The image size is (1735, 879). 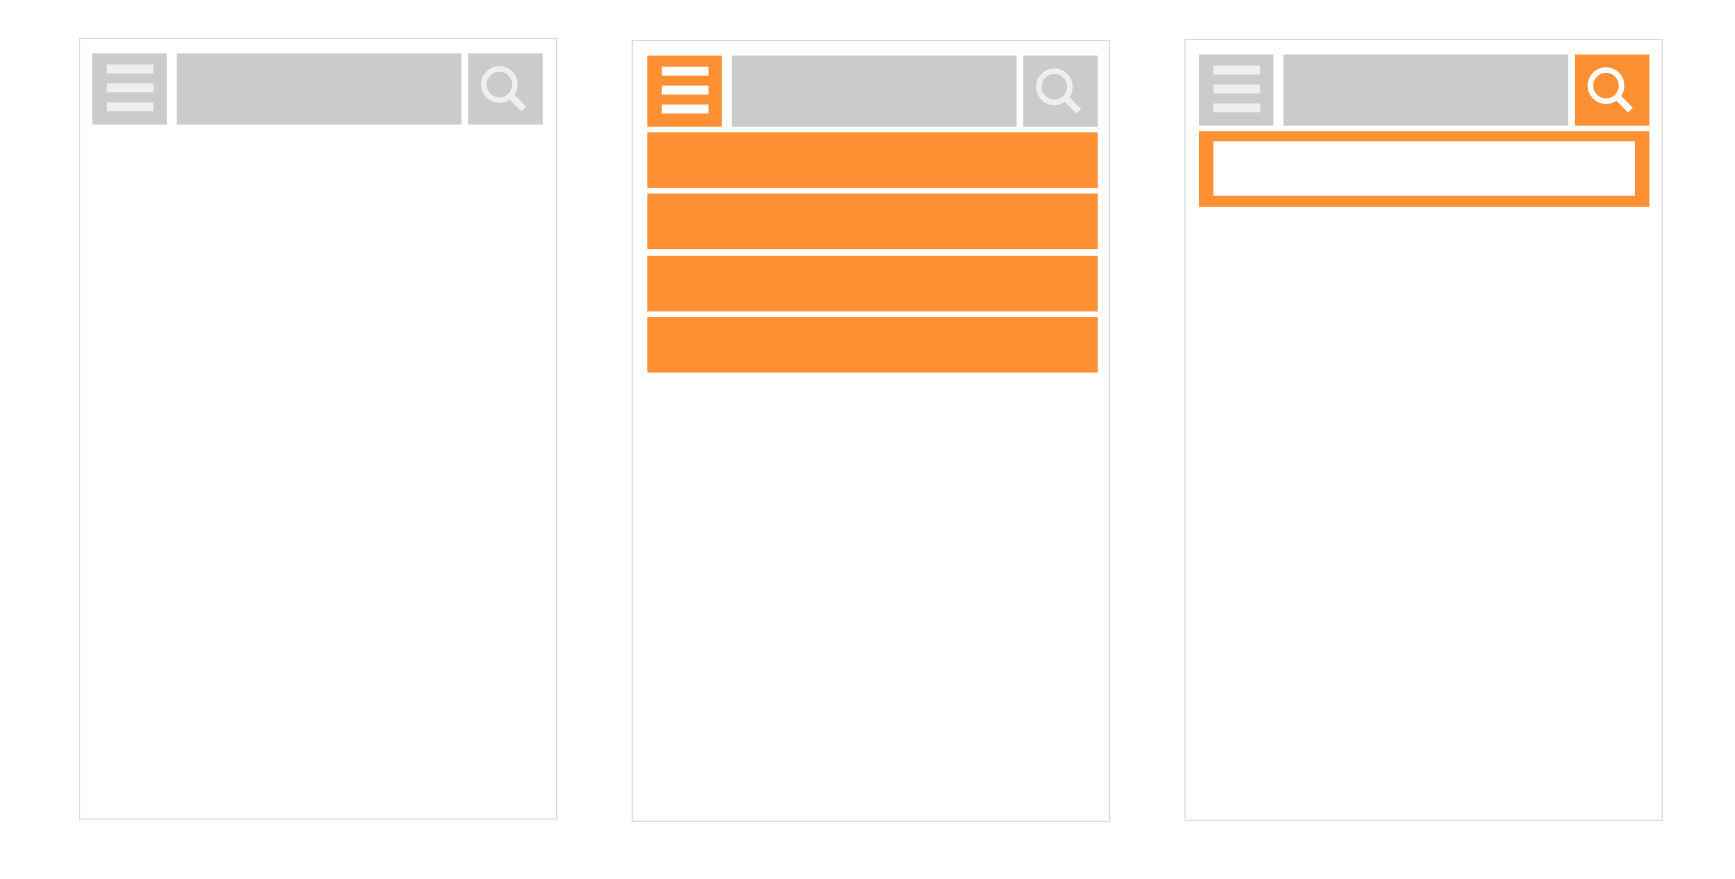 I want to click on search-input, so click(x=1424, y=168).